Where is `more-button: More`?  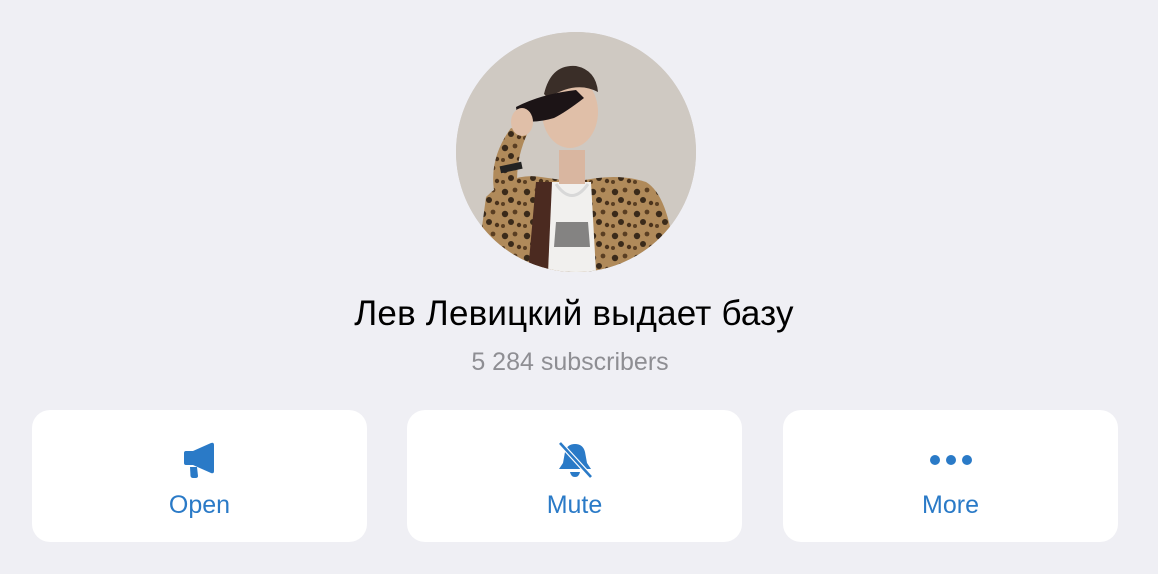
more-button: More is located at coordinates (950, 476).